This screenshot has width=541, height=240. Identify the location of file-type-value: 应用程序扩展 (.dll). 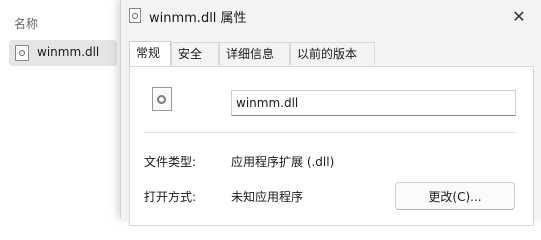
(283, 162).